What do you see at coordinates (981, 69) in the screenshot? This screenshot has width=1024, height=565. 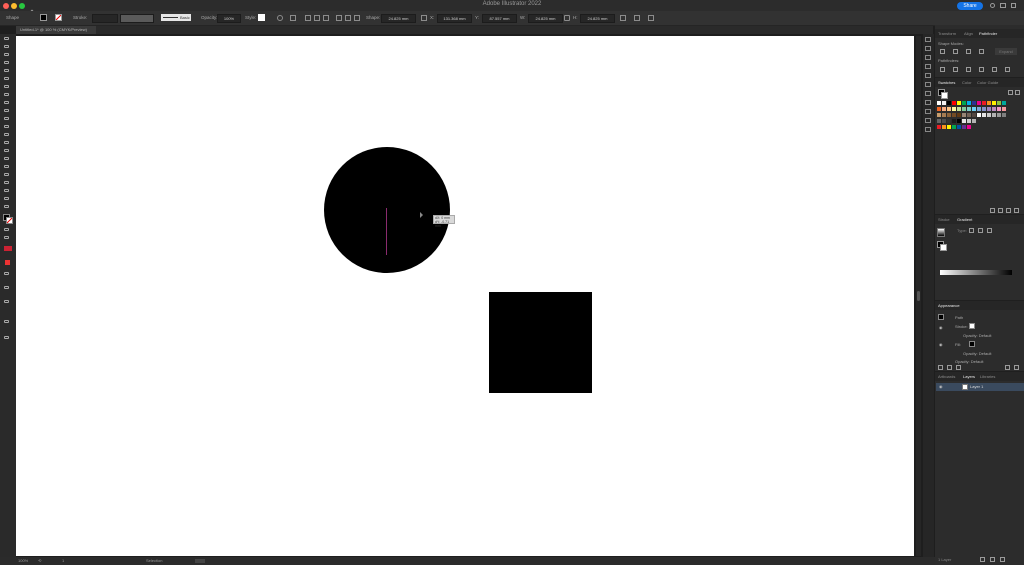 I see `crop-icon` at bounding box center [981, 69].